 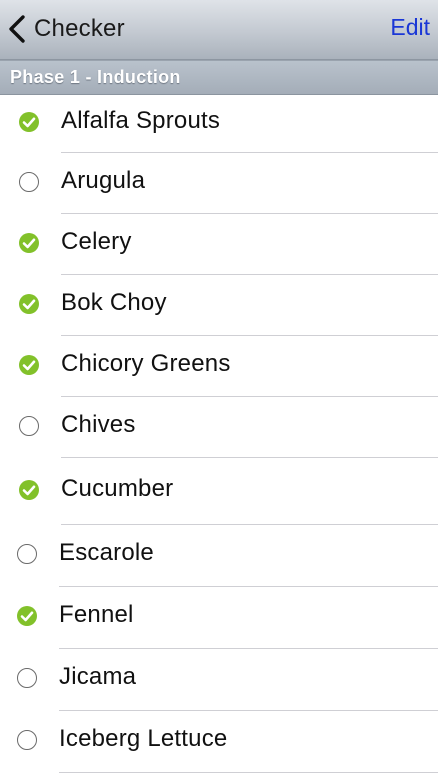 I want to click on list-item-label: Chicory Greens, so click(x=146, y=363).